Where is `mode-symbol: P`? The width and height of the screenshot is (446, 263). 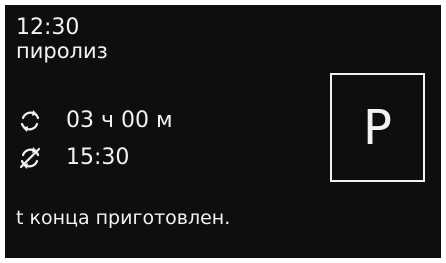 mode-symbol: P is located at coordinates (377, 127).